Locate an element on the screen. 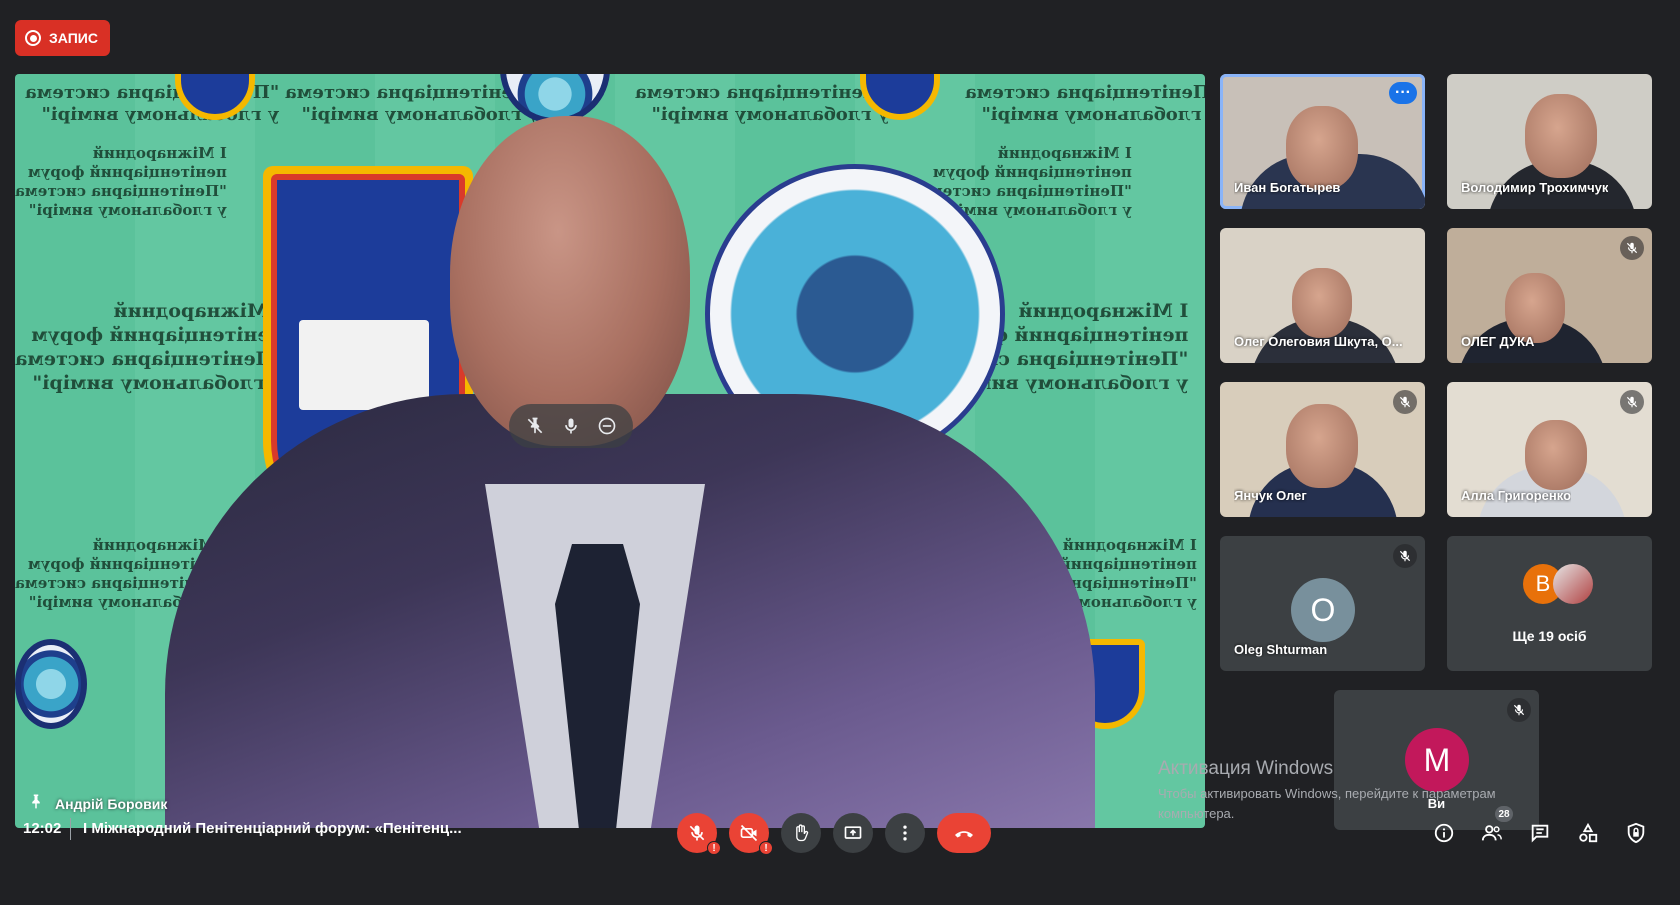 This screenshot has height=905, width=1680. participant-avatar-photo is located at coordinates (1573, 584).